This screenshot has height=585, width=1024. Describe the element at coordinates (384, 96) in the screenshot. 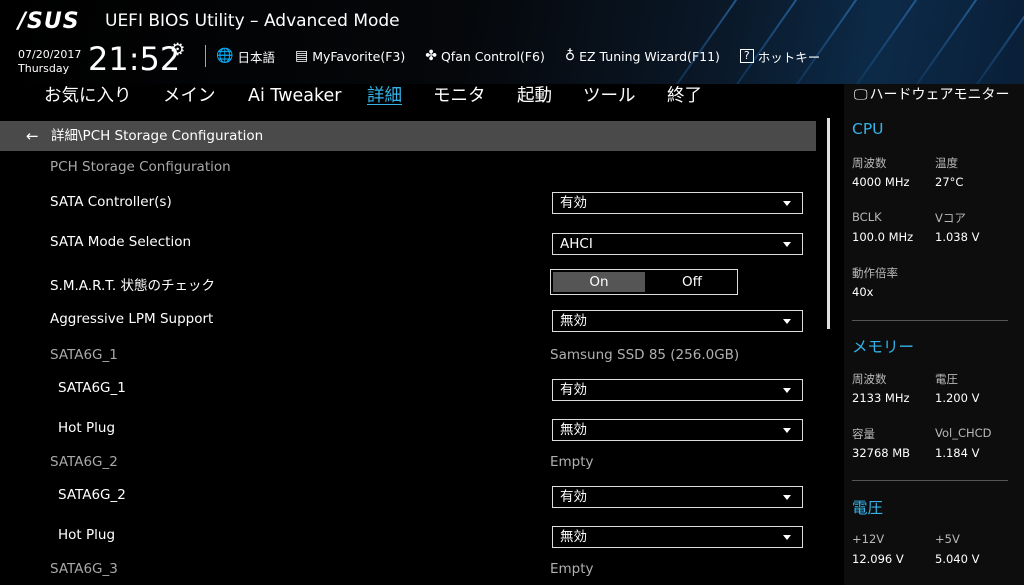

I see `menu-advanced: 詳細` at that location.